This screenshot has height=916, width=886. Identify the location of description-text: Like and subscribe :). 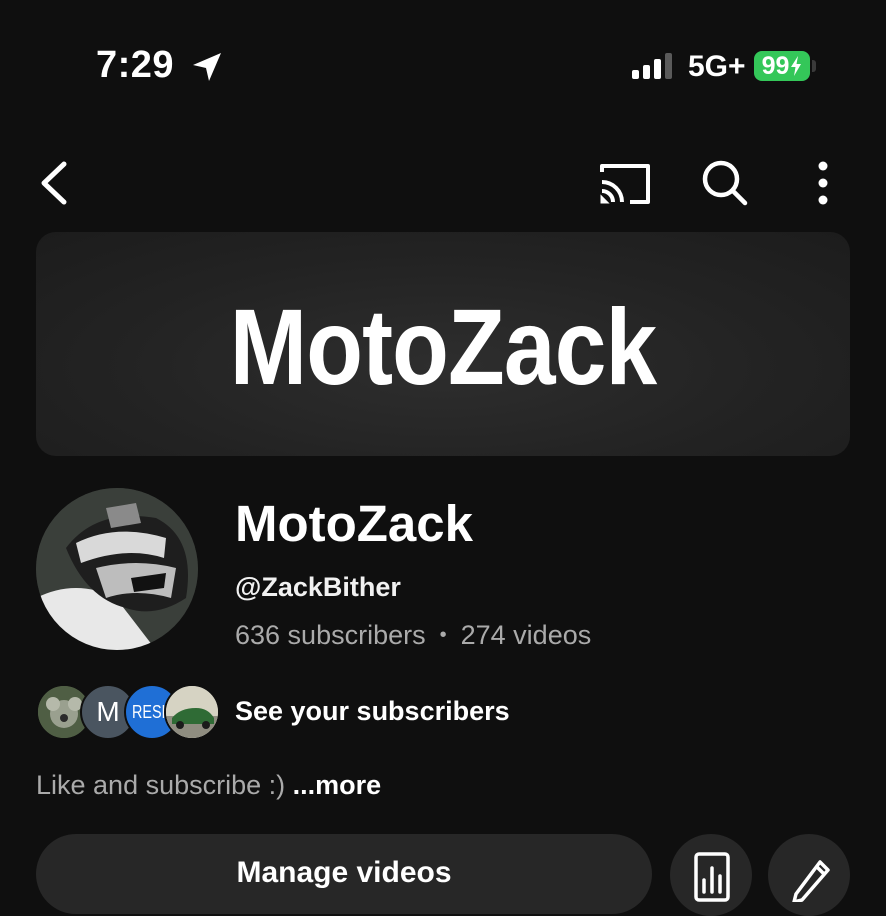
(161, 785).